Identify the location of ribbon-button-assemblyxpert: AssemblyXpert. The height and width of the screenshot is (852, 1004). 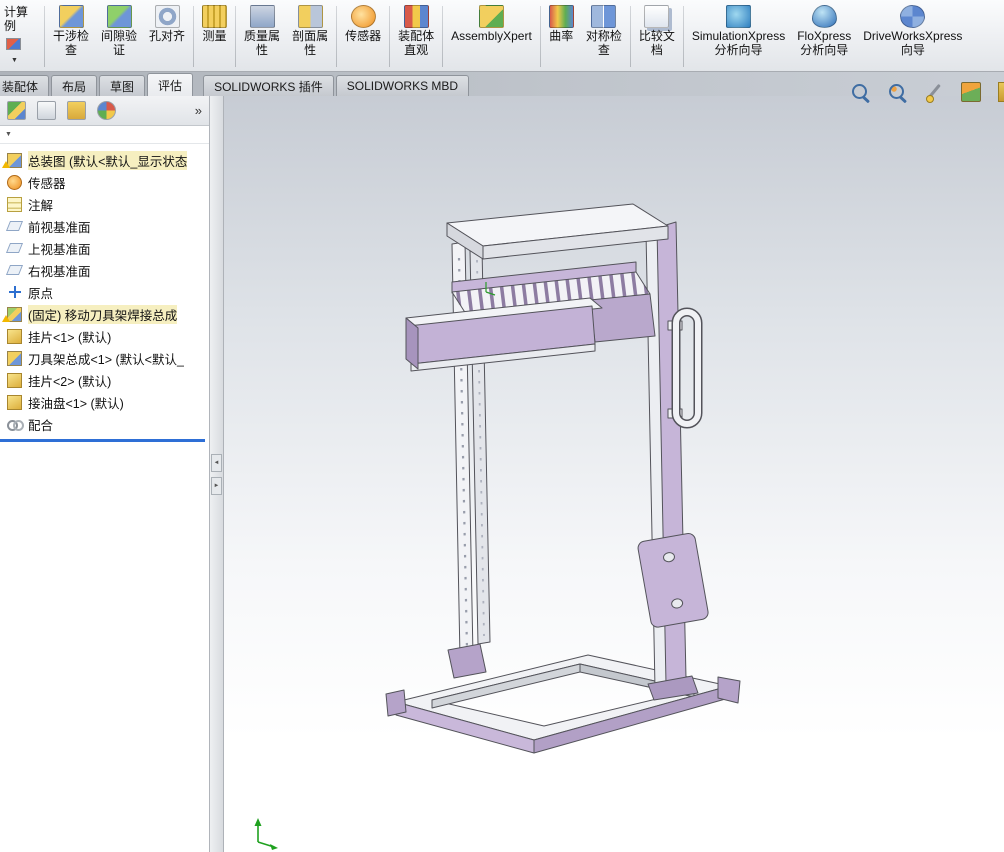
(491, 36).